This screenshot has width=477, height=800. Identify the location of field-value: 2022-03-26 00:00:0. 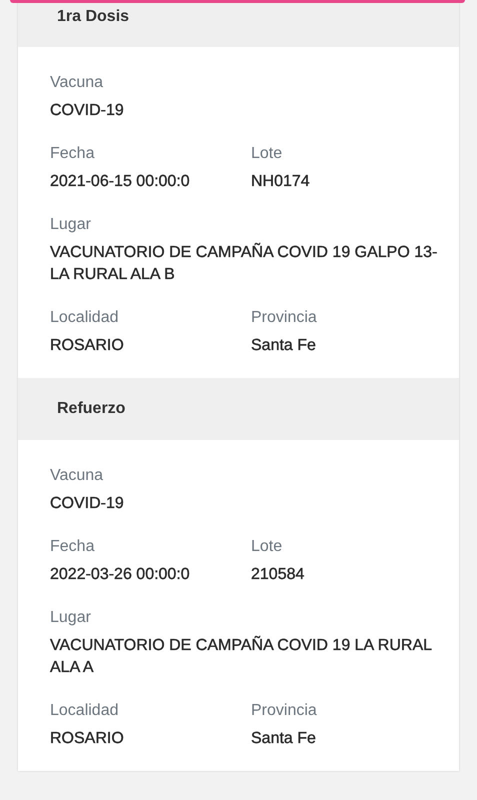
(120, 575).